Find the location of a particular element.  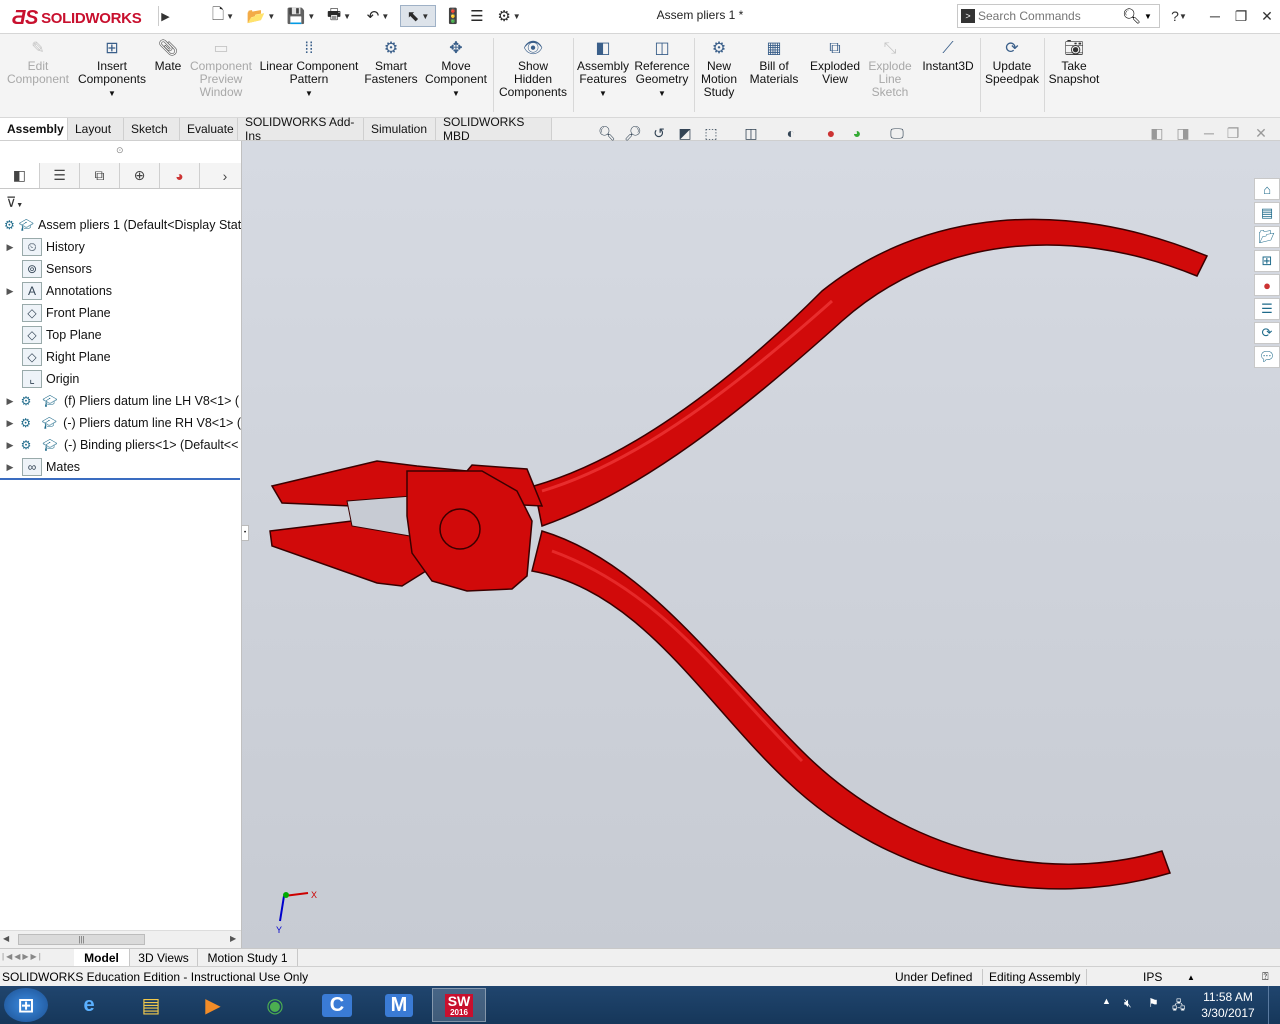

smart-fasteners-button: ⚙ Smart Fasteners is located at coordinates (391, 76).